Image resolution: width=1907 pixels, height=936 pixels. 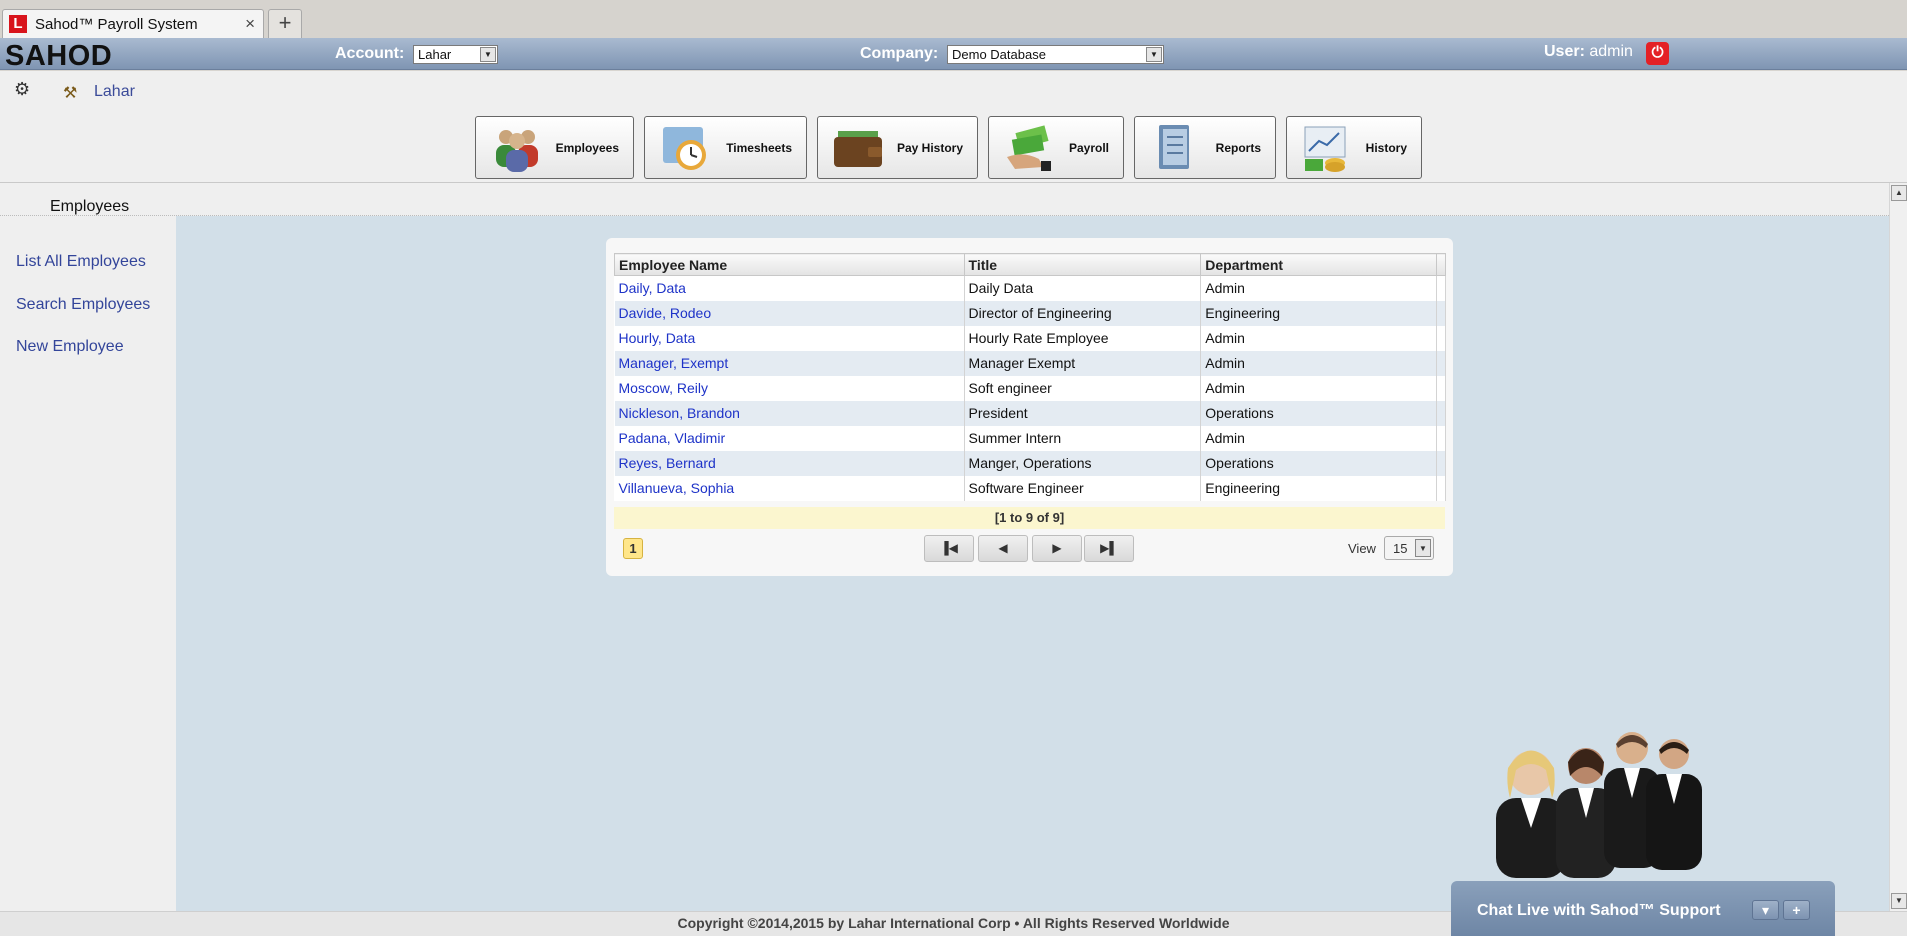 What do you see at coordinates (999, 54) in the screenshot?
I see `company-select-value: Demo Database` at bounding box center [999, 54].